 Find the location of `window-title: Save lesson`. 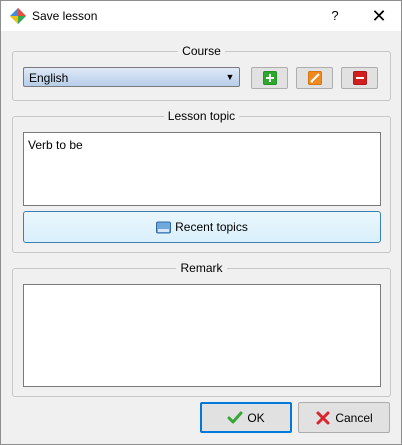

window-title: Save lesson is located at coordinates (65, 16).